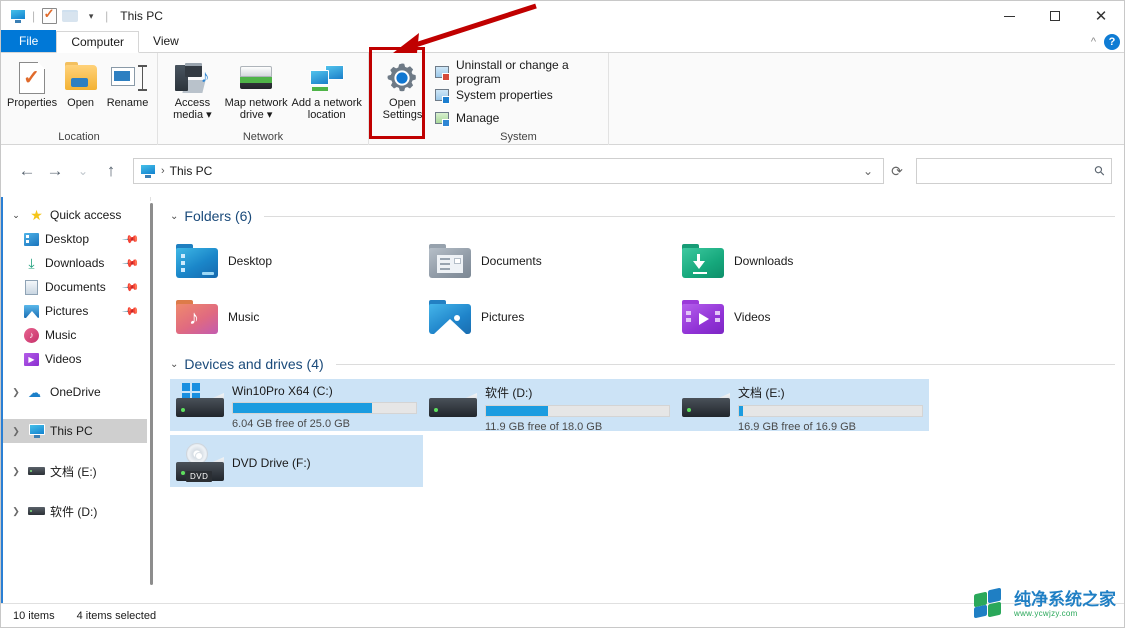 Image resolution: width=1125 pixels, height=628 pixels. Describe the element at coordinates (111, 171) in the screenshot. I see `up-button: ↑` at that location.